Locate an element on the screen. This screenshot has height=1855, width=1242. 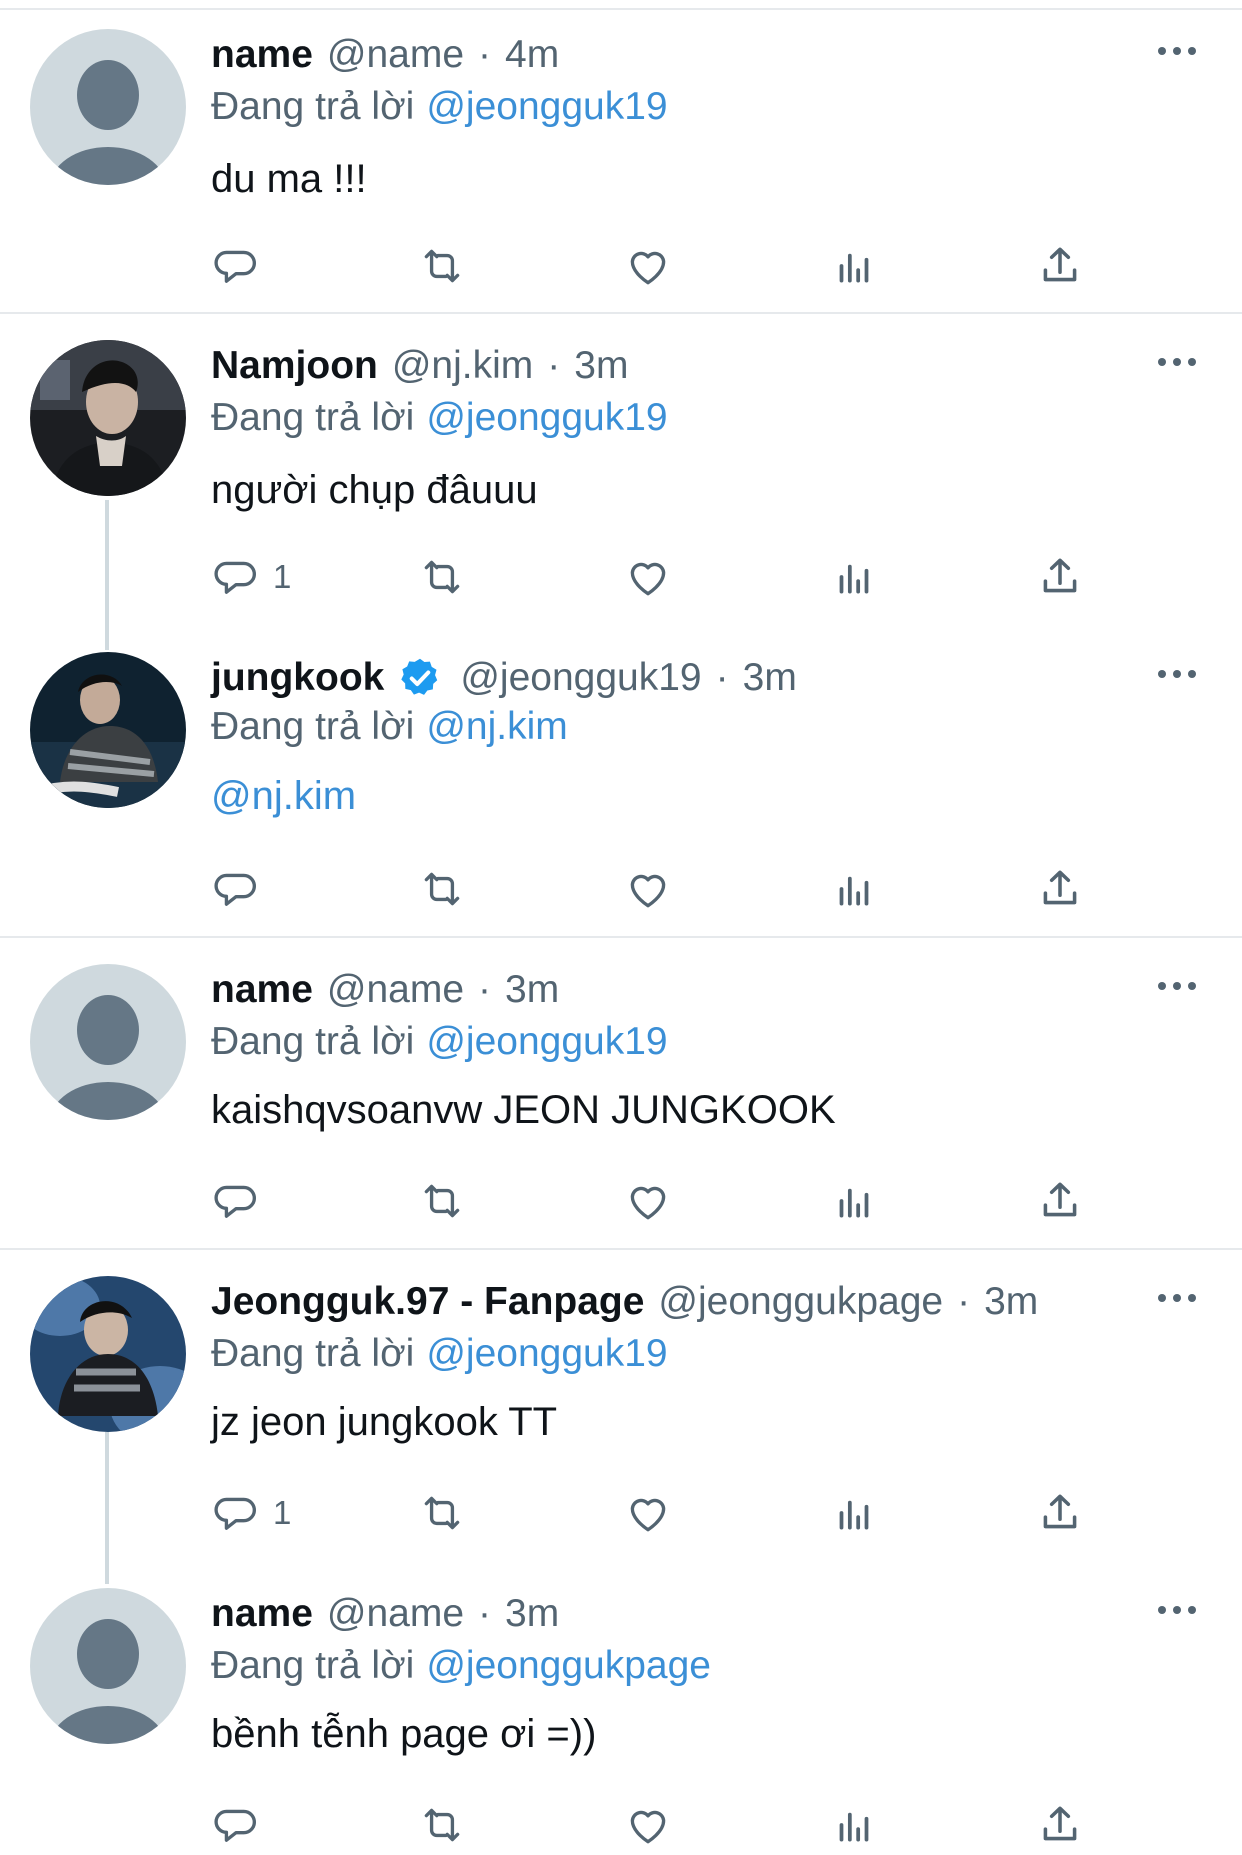
tweet-text: bềnh tễnh page ơi =)) is located at coordinates (404, 1734).